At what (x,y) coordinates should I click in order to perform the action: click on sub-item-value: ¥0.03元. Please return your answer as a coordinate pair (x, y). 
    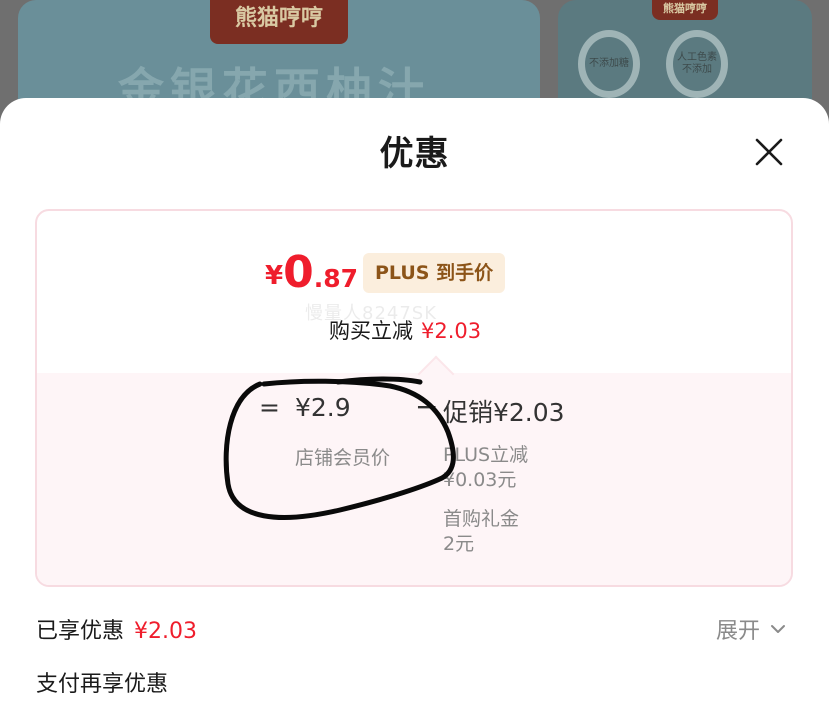
    Looking at the image, I should click on (480, 480).